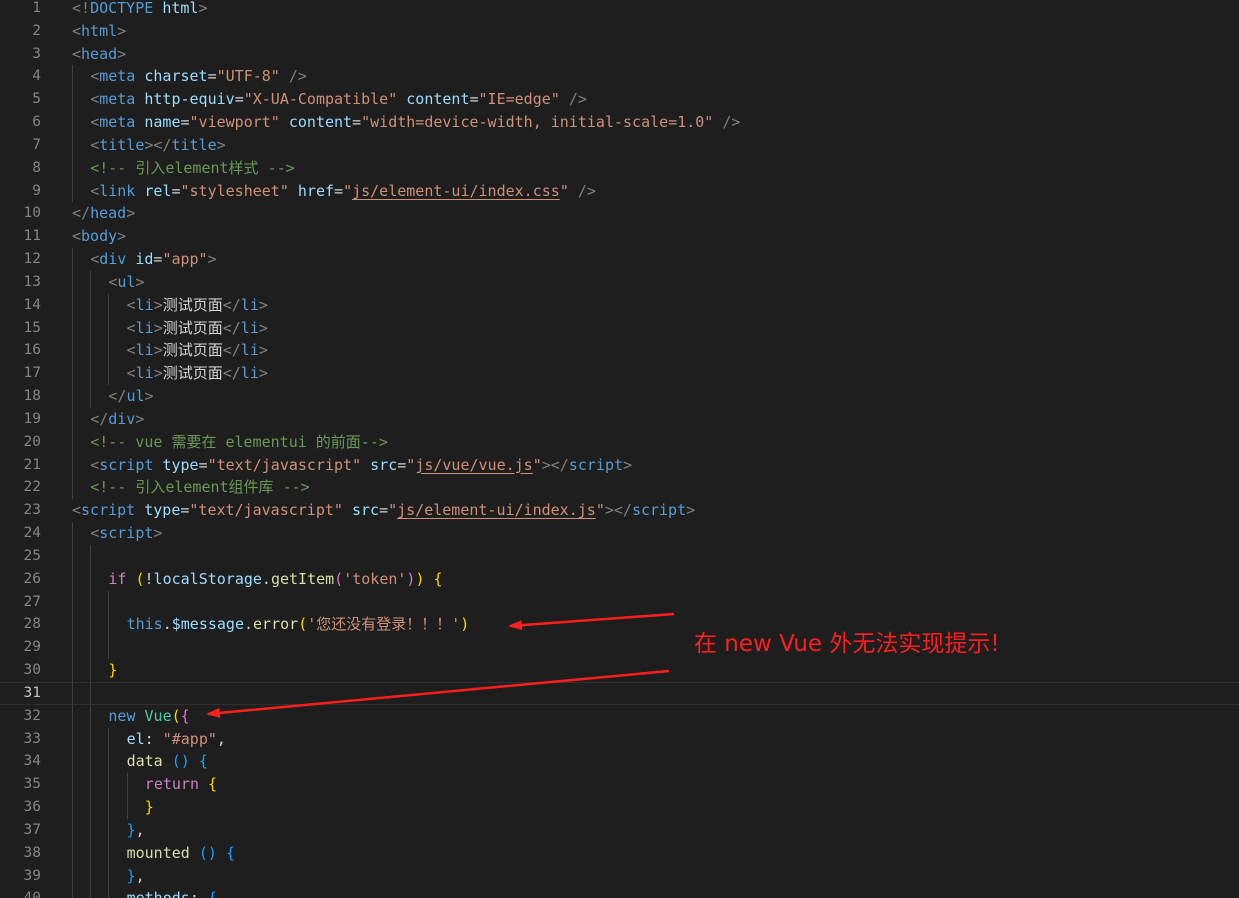 This screenshot has height=898, width=1239. Describe the element at coordinates (440, 665) in the screenshot. I see `annotation-arrows` at that location.